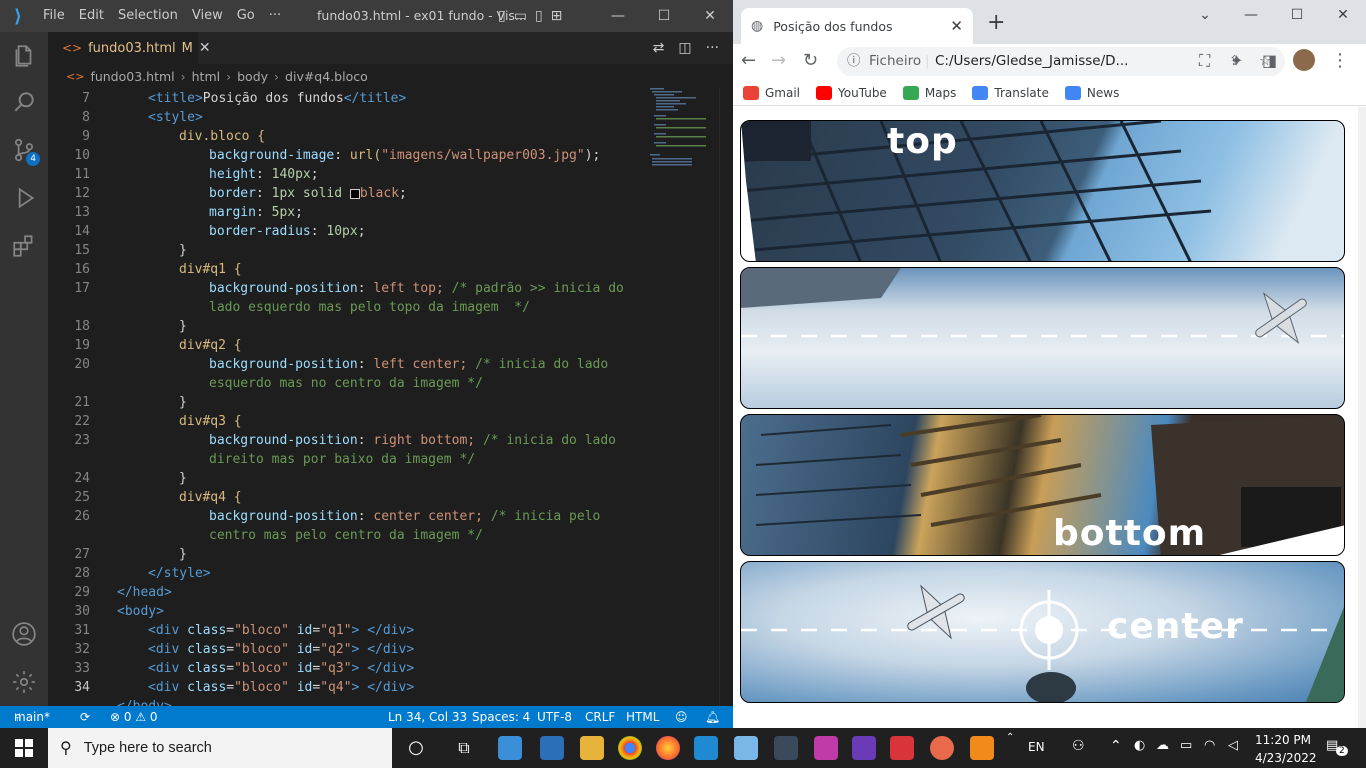 The image size is (1366, 768). I want to click on maximize-icon: ☐, so click(664, 16).